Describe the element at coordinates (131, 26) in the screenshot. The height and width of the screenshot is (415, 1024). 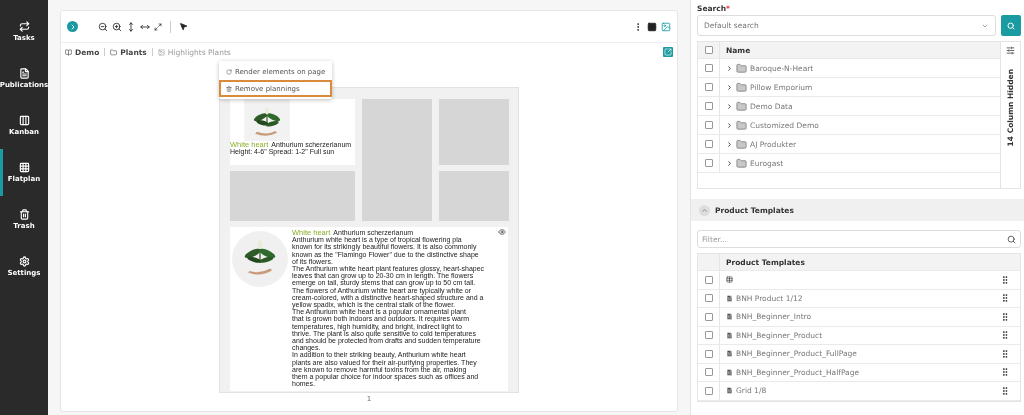
I see `fit-height-icon` at that location.